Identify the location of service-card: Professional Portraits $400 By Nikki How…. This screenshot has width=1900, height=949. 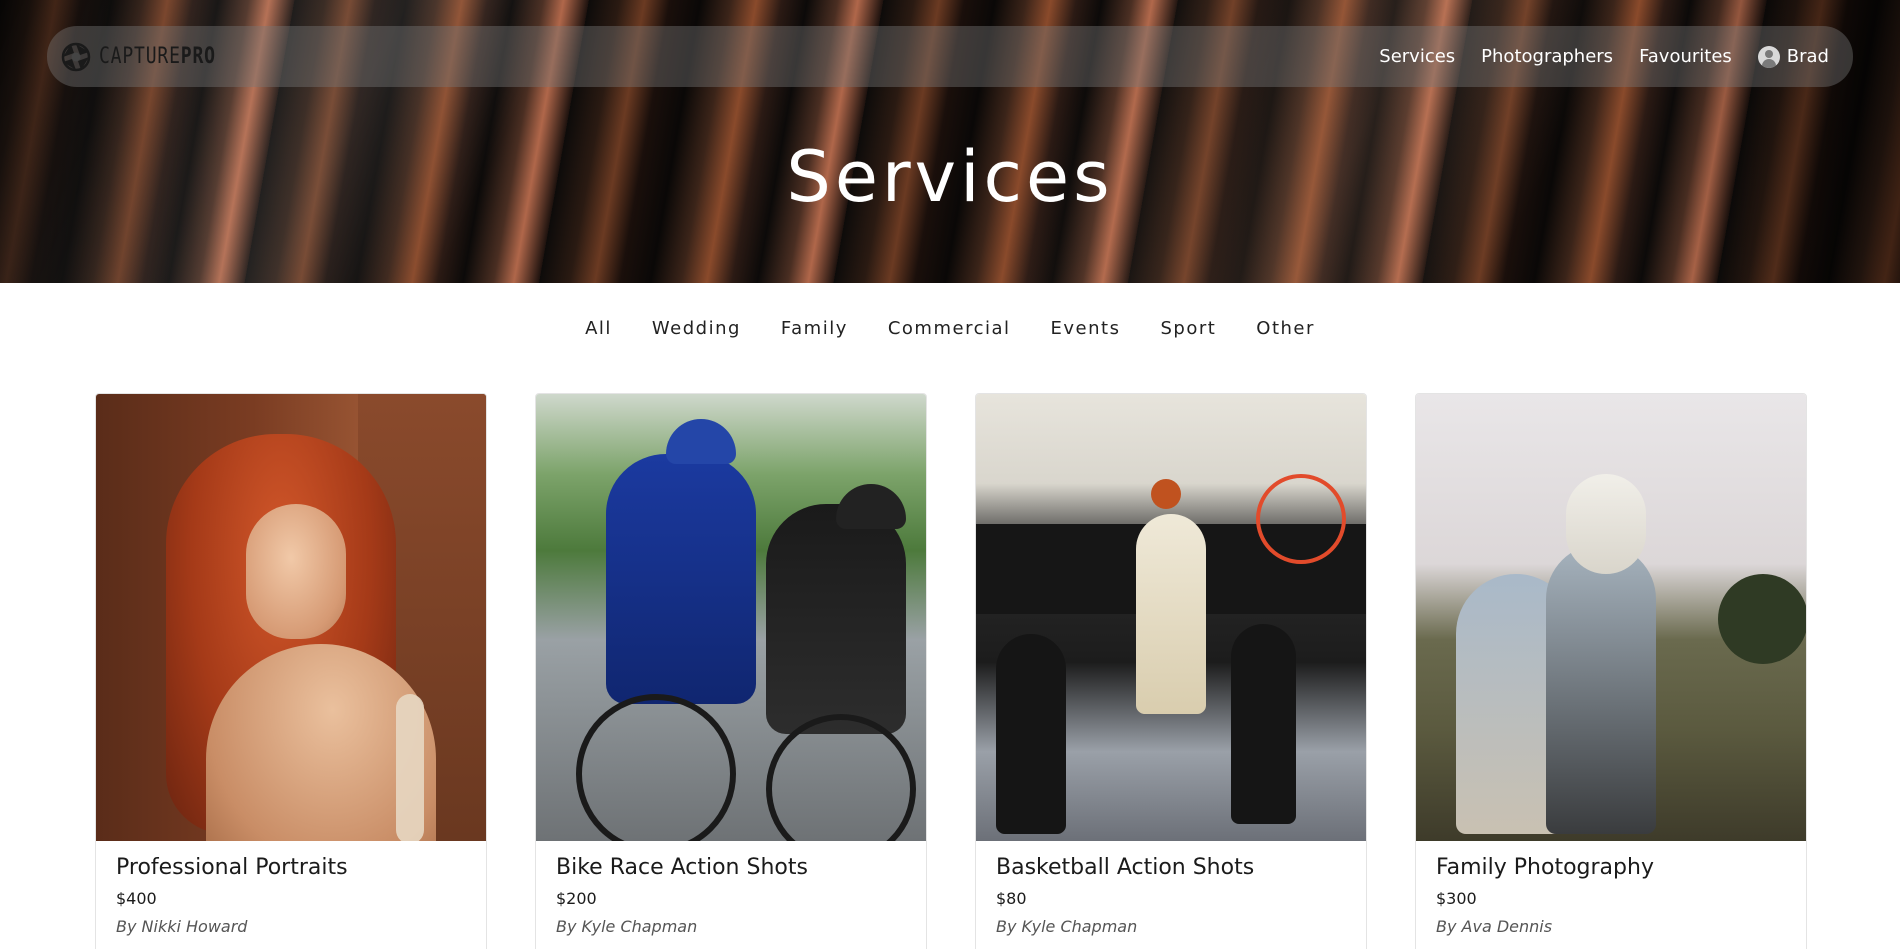
(291, 671).